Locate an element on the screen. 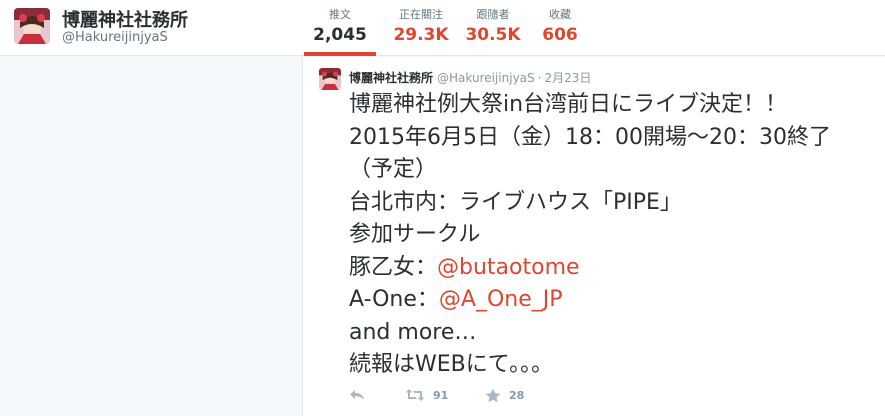  profile-name: 博麗神社社務所 is located at coordinates (125, 19).